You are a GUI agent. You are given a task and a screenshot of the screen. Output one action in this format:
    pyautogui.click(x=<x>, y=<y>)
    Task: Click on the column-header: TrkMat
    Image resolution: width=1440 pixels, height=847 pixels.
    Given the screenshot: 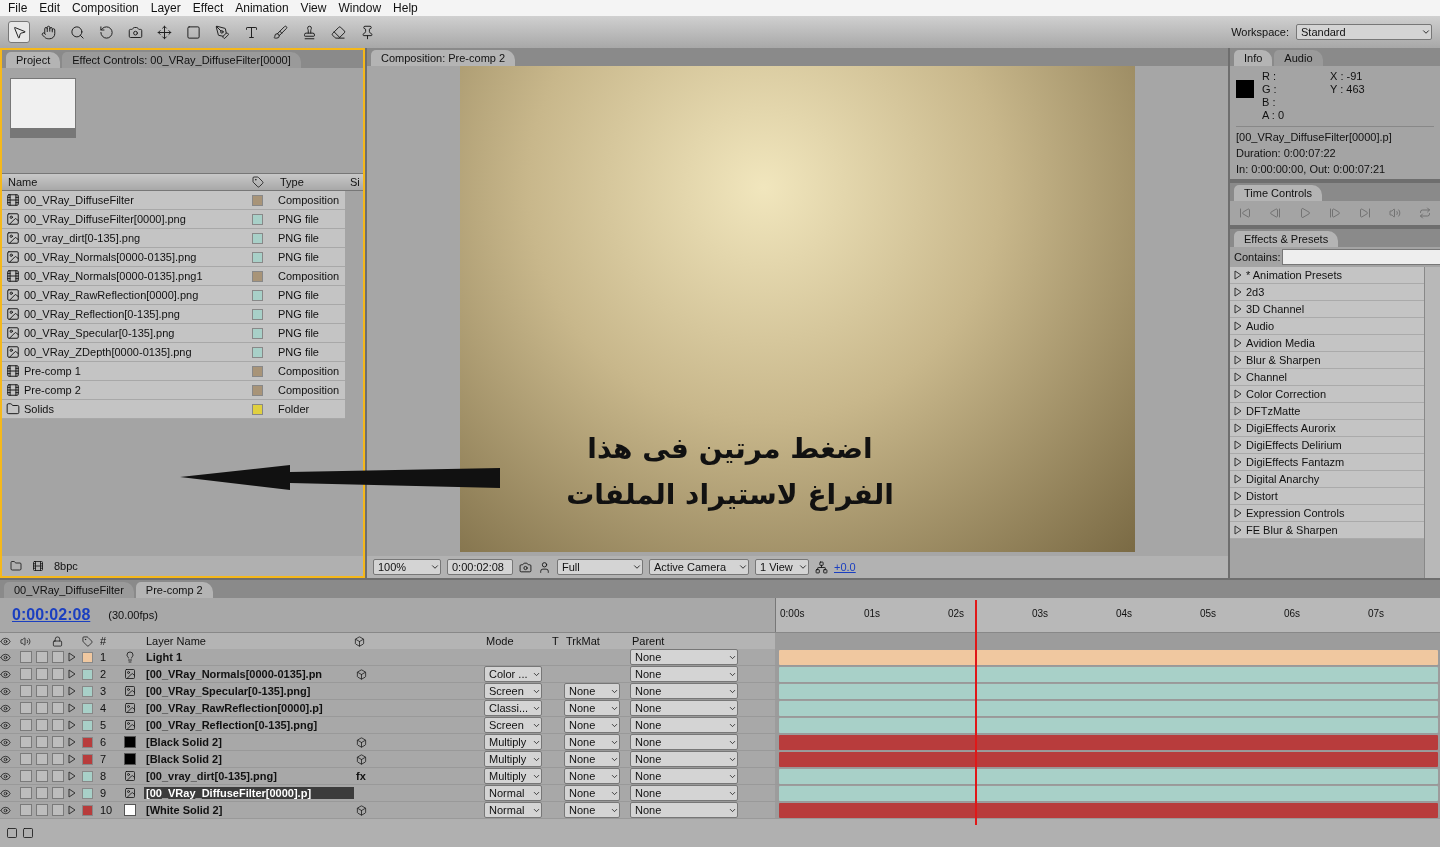 What is the action you would take?
    pyautogui.click(x=597, y=641)
    